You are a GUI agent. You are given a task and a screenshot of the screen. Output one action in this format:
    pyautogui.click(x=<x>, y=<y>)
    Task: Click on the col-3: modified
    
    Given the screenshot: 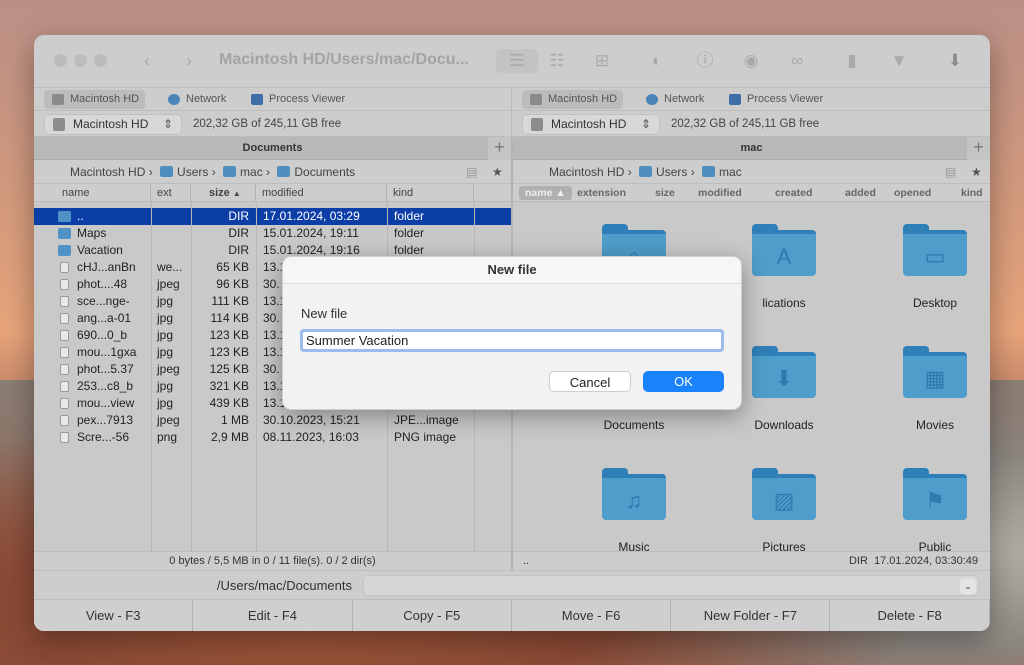 What is the action you would take?
    pyautogui.click(x=720, y=193)
    